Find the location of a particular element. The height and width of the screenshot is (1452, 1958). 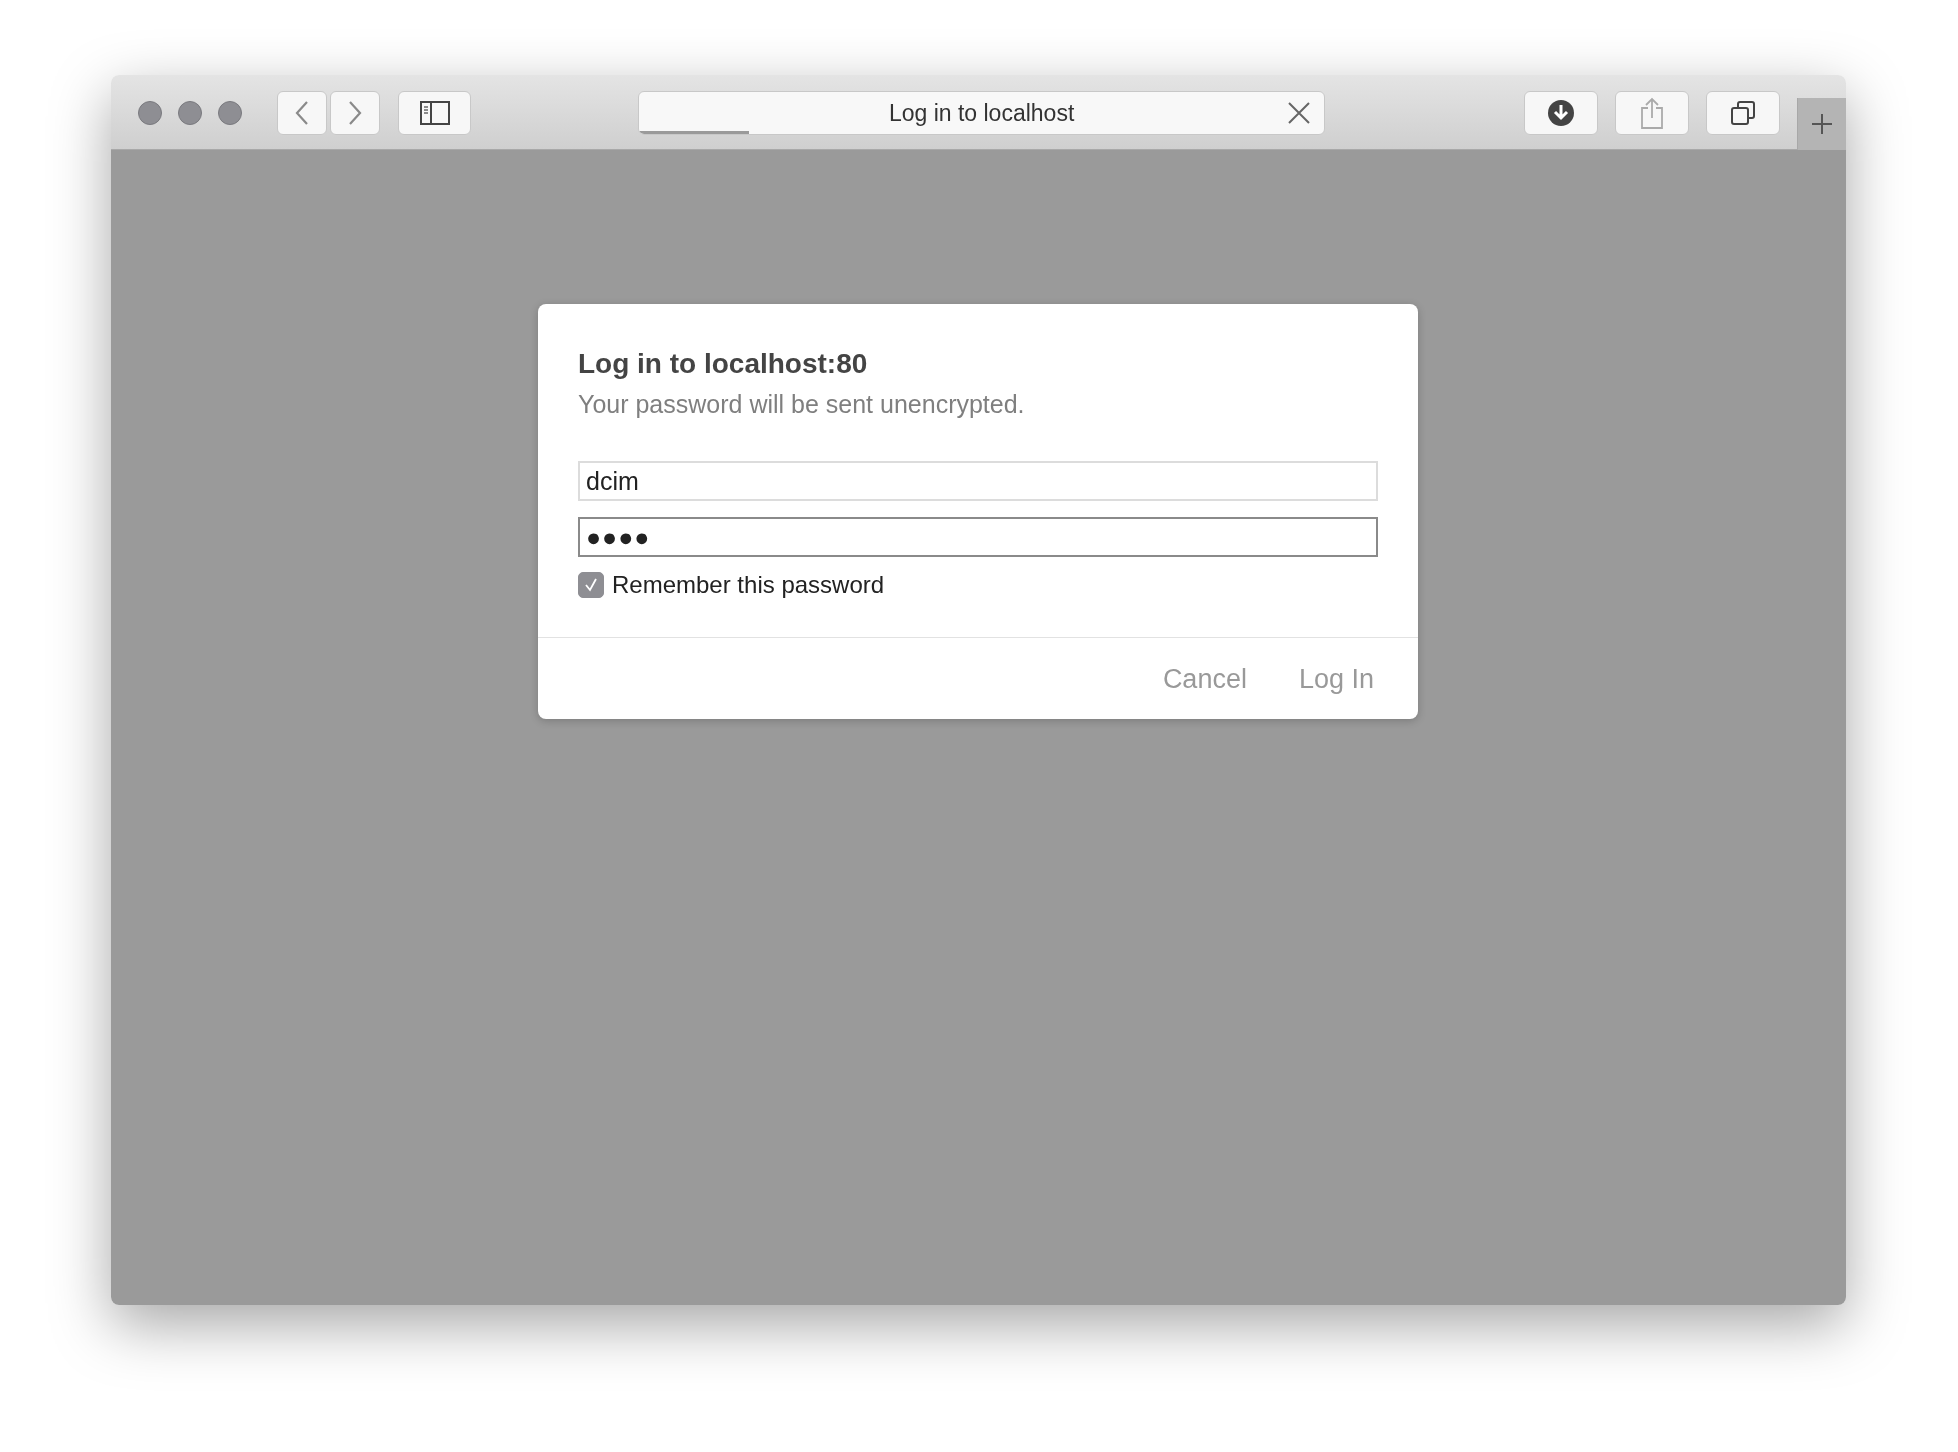

sidebar-button is located at coordinates (435, 113).